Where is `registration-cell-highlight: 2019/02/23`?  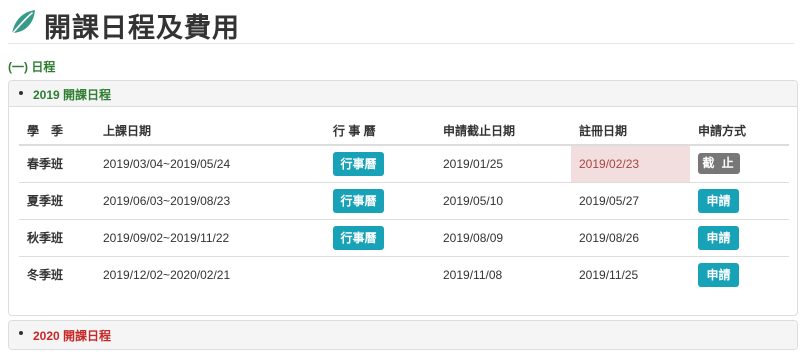 registration-cell-highlight: 2019/02/23 is located at coordinates (630, 164).